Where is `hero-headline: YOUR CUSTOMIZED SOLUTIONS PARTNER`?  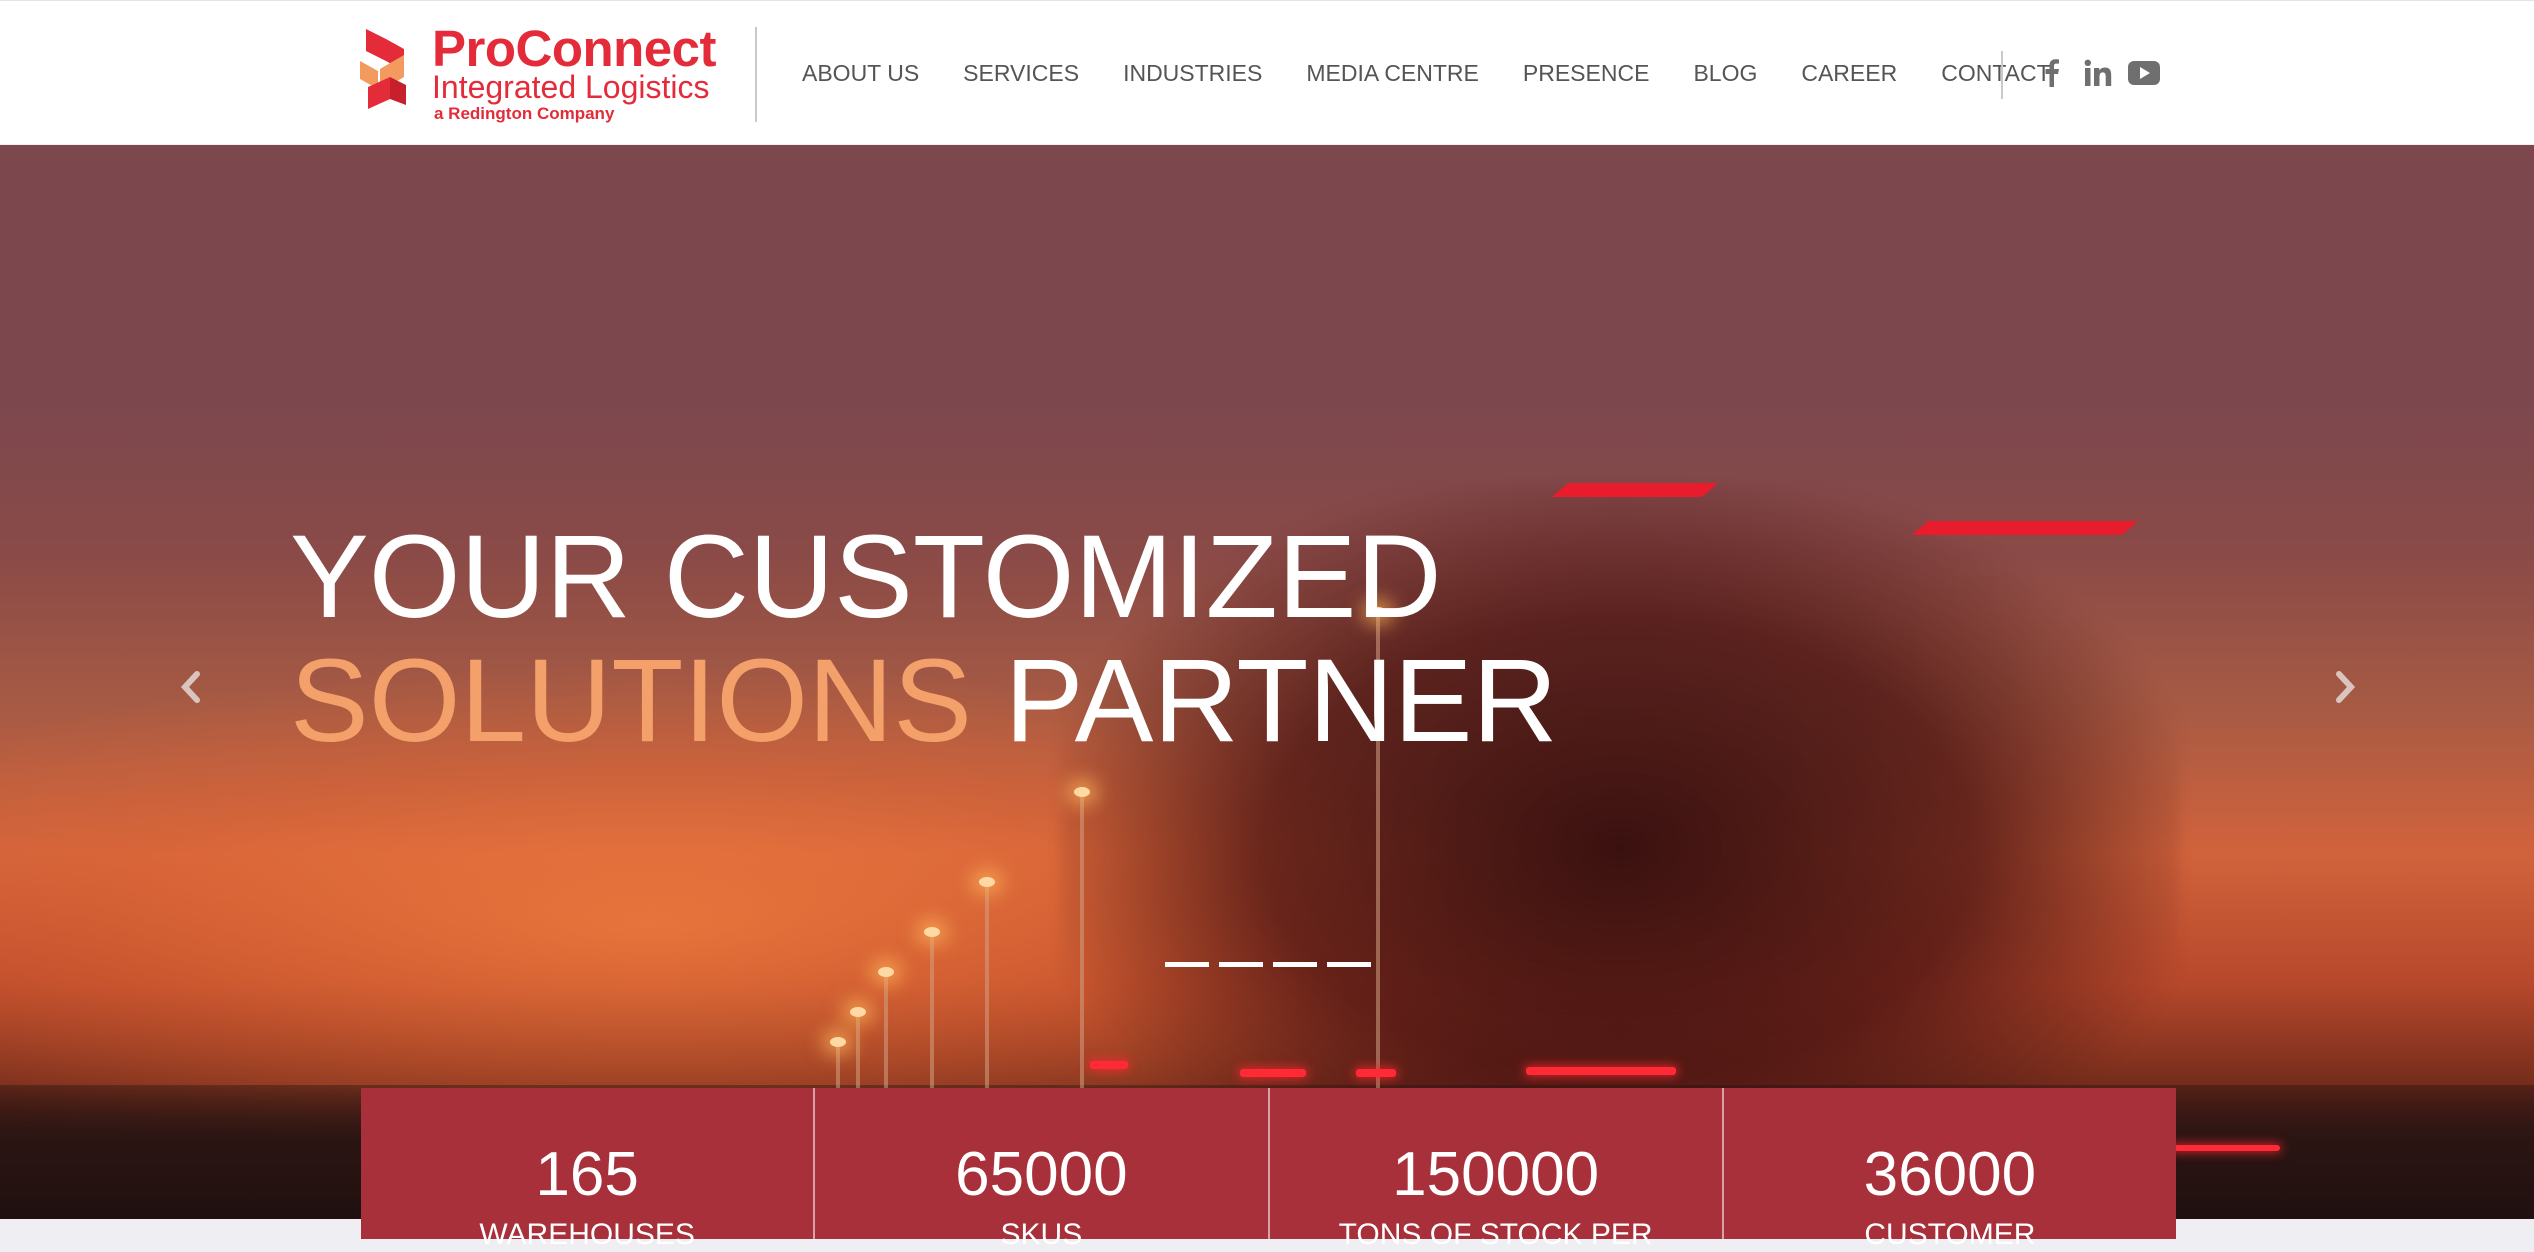 hero-headline: YOUR CUSTOMIZED SOLUTIONS PARTNER is located at coordinates (924, 639).